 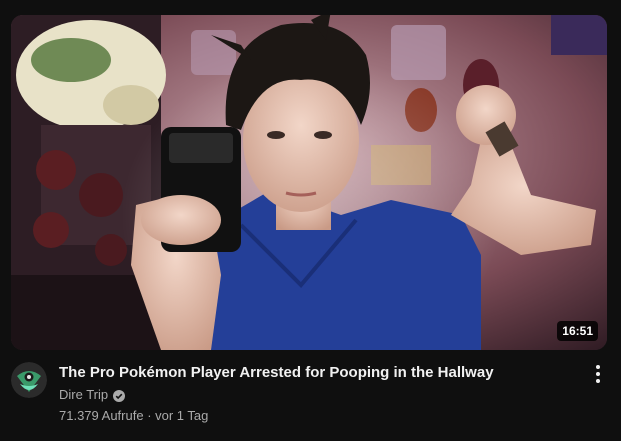 What do you see at coordinates (101, 415) in the screenshot?
I see `view-count: 71.379 Aufrufe` at bounding box center [101, 415].